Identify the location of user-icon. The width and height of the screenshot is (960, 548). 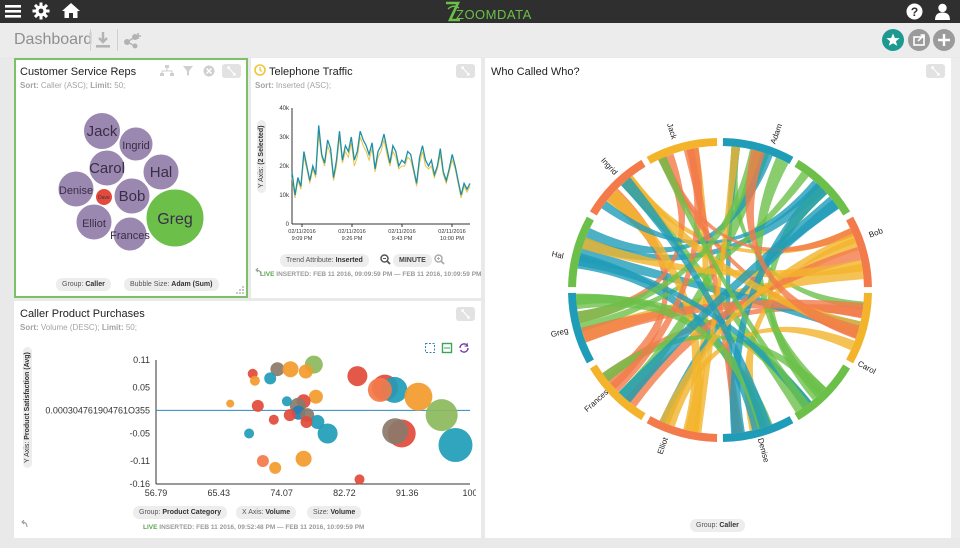
(942, 11).